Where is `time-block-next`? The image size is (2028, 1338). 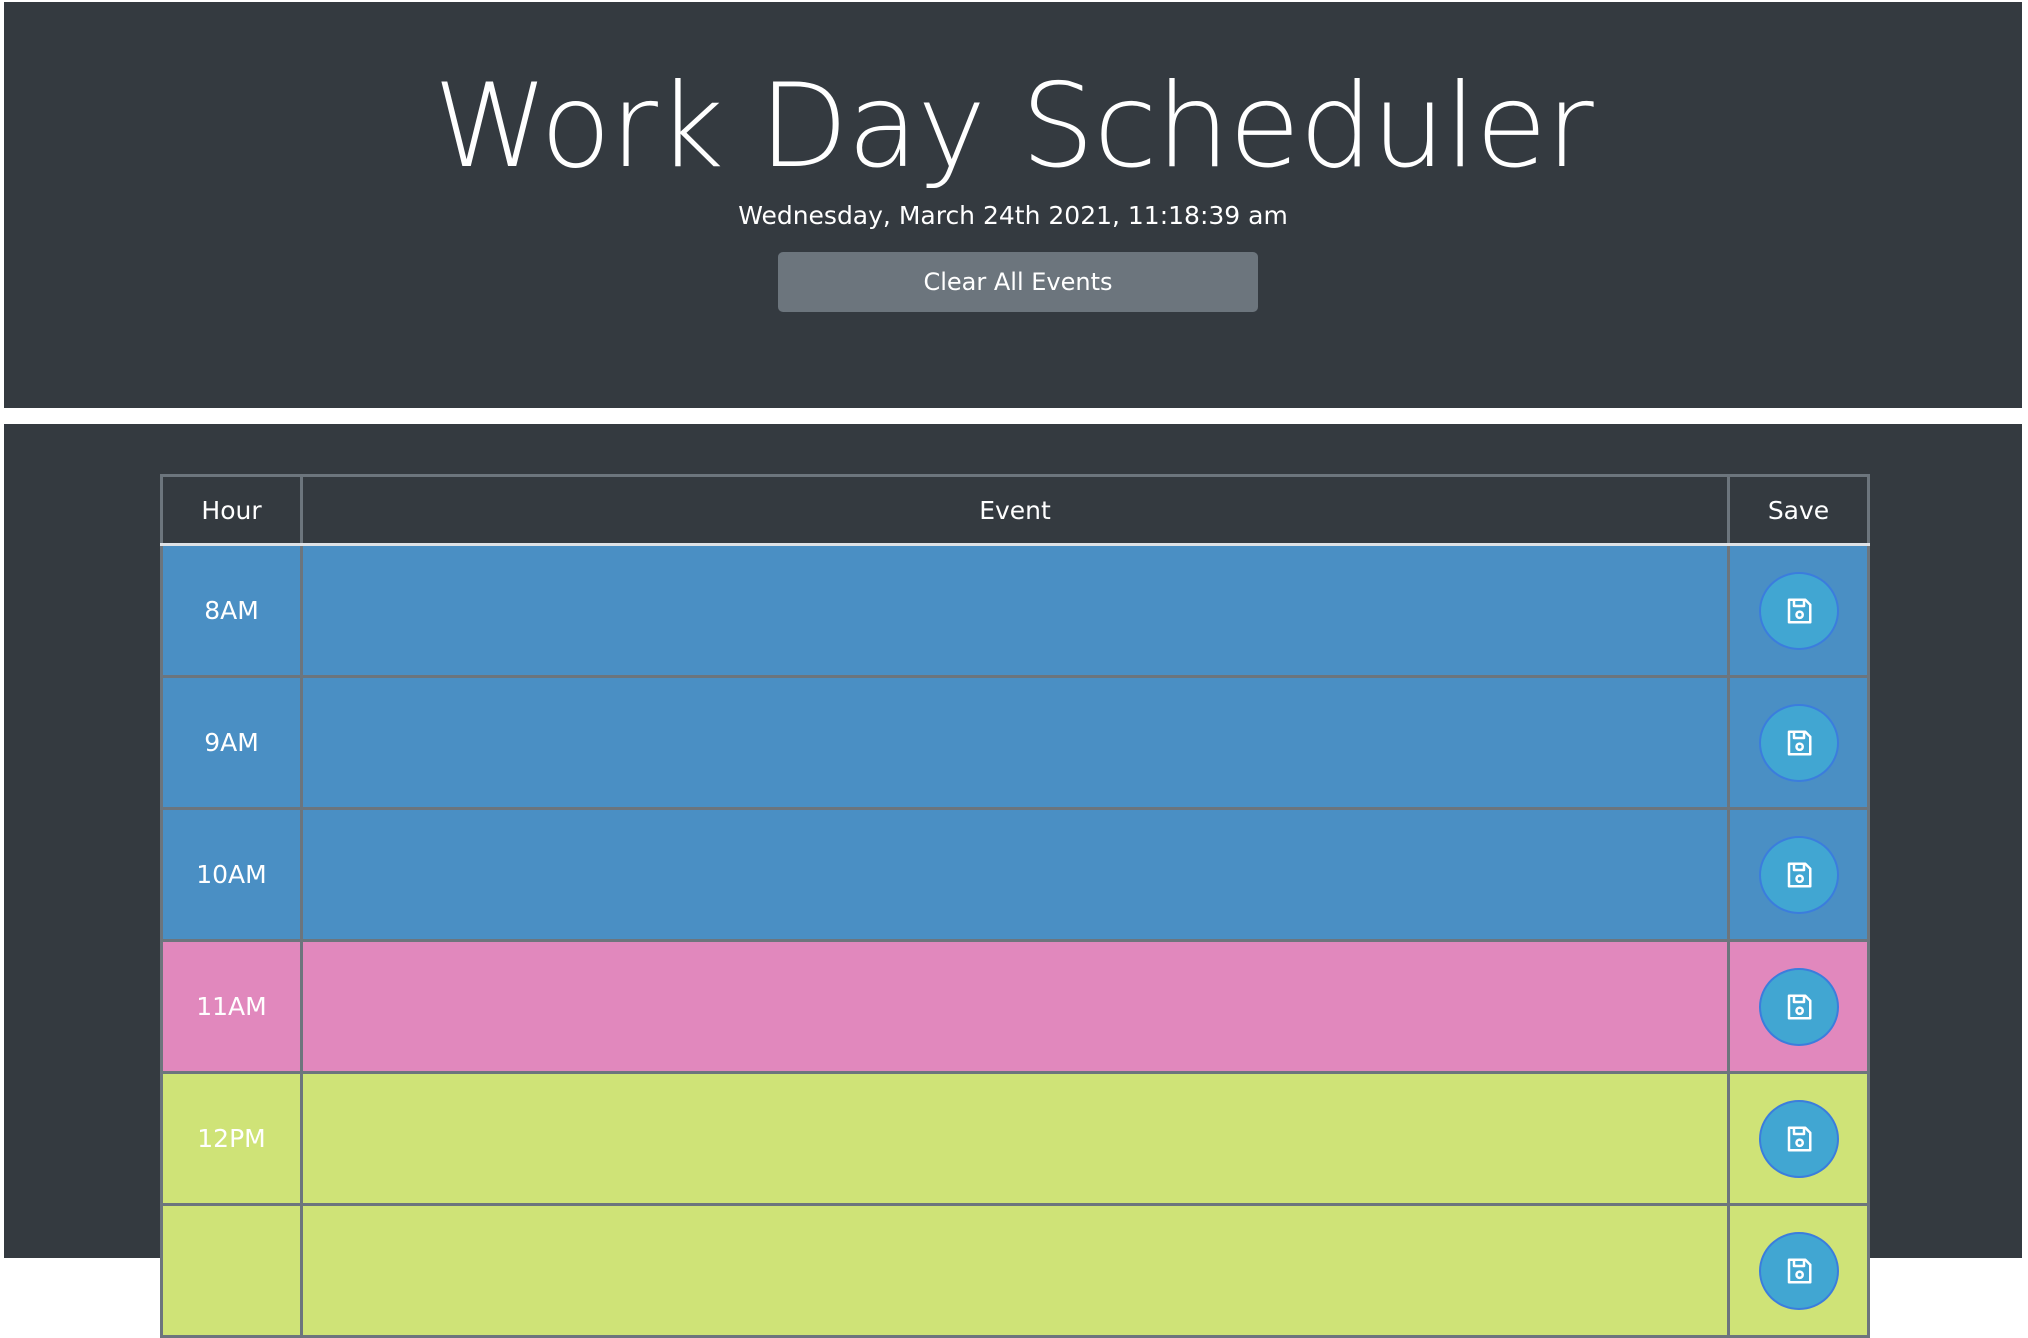 time-block-next is located at coordinates (1015, 1270).